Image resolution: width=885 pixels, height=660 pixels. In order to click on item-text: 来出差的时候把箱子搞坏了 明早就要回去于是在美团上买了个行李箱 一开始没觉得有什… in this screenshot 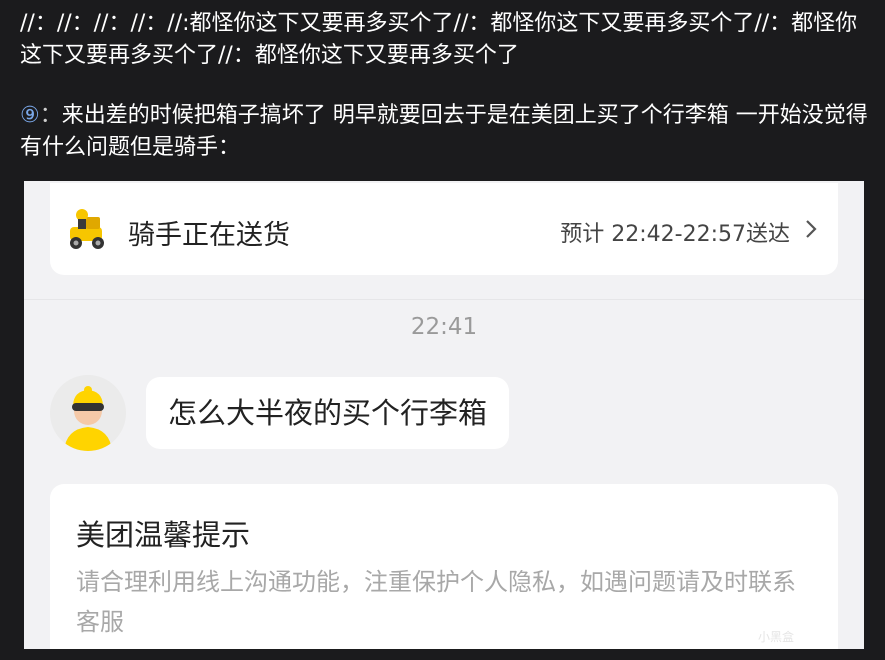, I will do `click(444, 131)`.